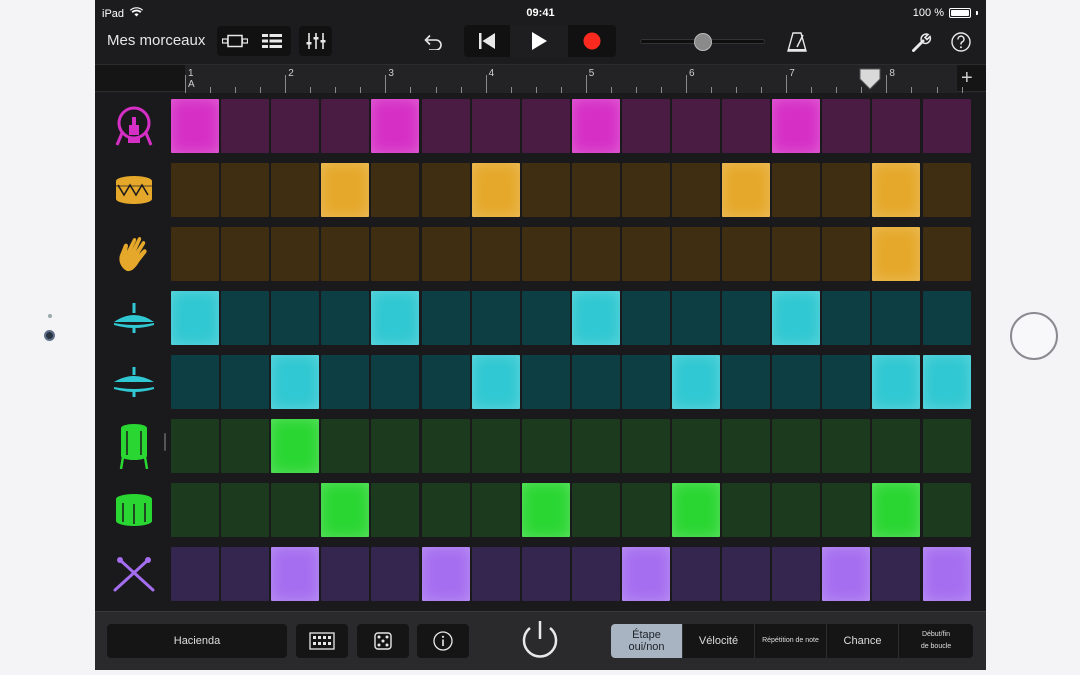  I want to click on tracks-view-icon, so click(272, 41).